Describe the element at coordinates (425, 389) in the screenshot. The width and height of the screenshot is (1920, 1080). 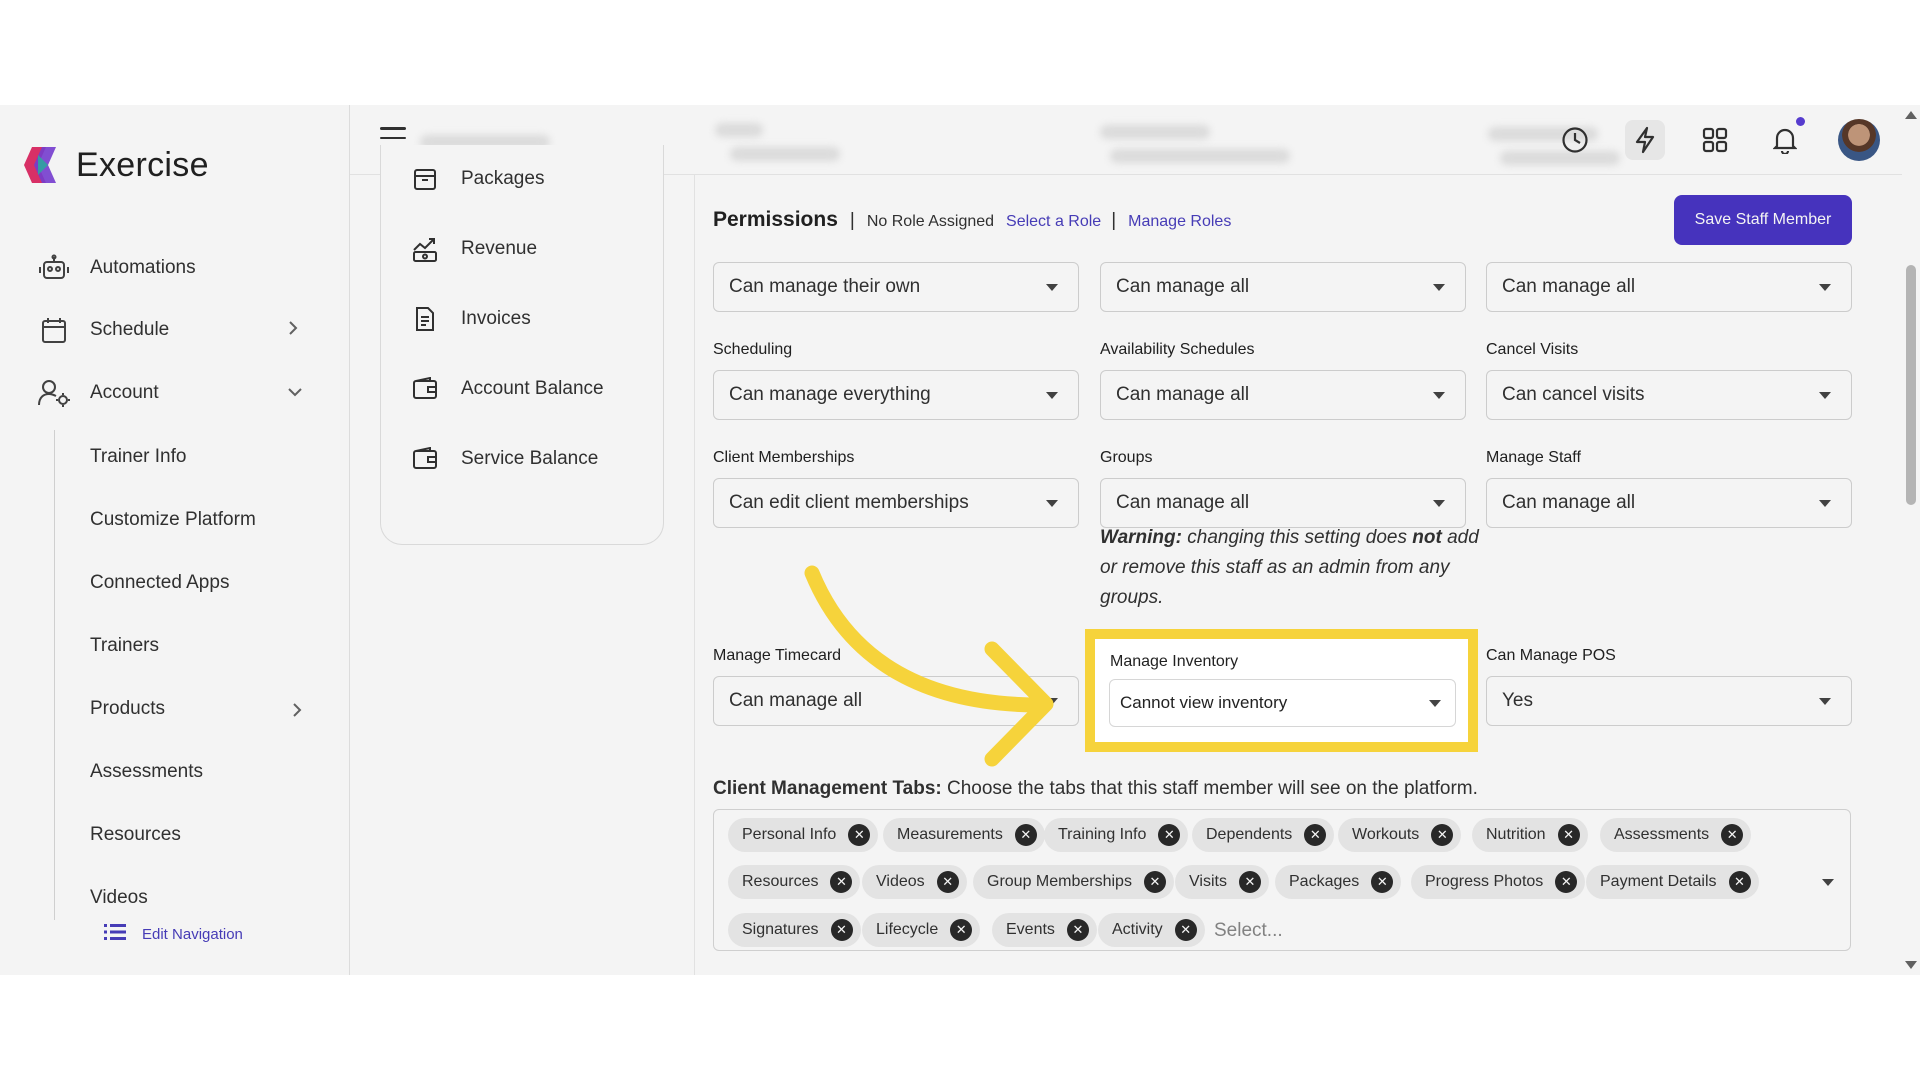
I see `wallet-icon` at that location.